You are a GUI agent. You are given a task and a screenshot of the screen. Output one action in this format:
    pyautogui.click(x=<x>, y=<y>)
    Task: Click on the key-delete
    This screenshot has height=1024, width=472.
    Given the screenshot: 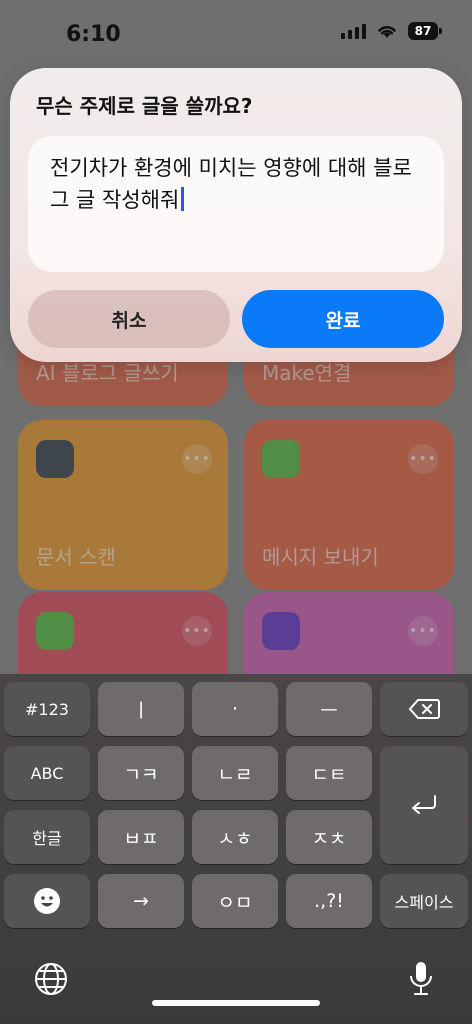 What is the action you would take?
    pyautogui.click(x=424, y=709)
    